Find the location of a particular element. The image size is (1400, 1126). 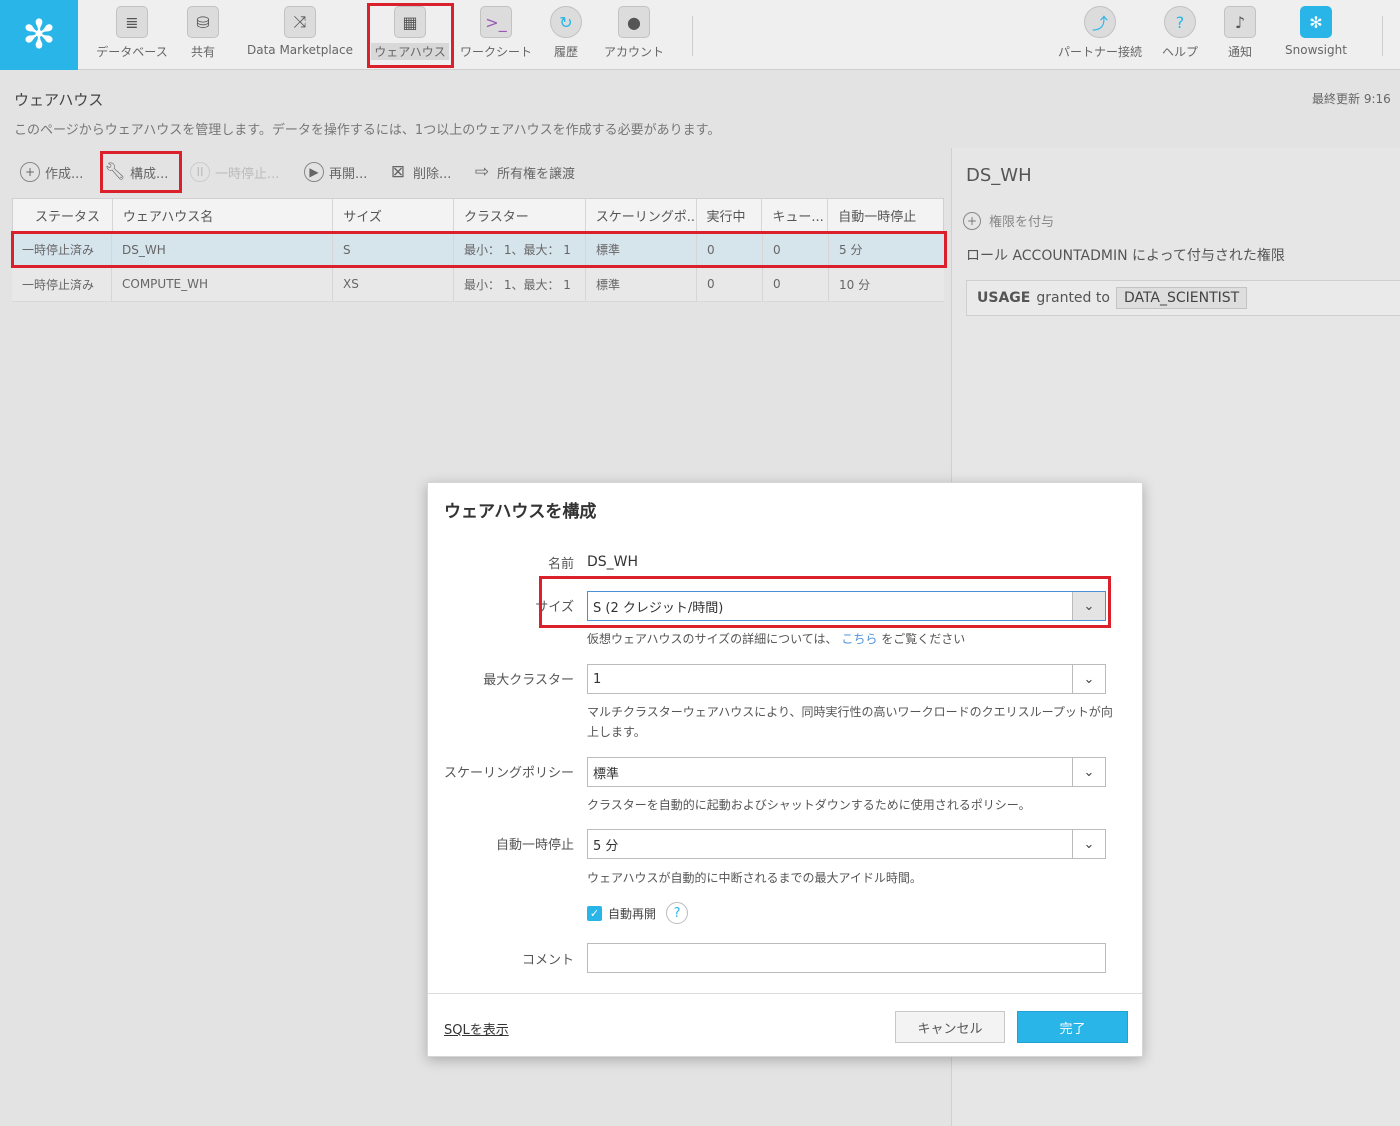

col-cluster: クラスター is located at coordinates (520, 215).